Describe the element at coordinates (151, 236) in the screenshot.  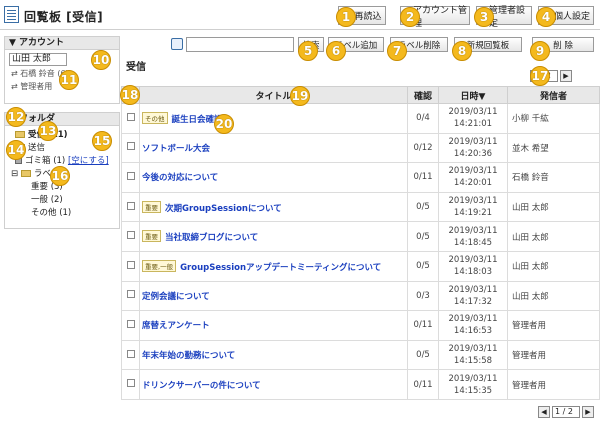
I see `label-tag: 重要` at that location.